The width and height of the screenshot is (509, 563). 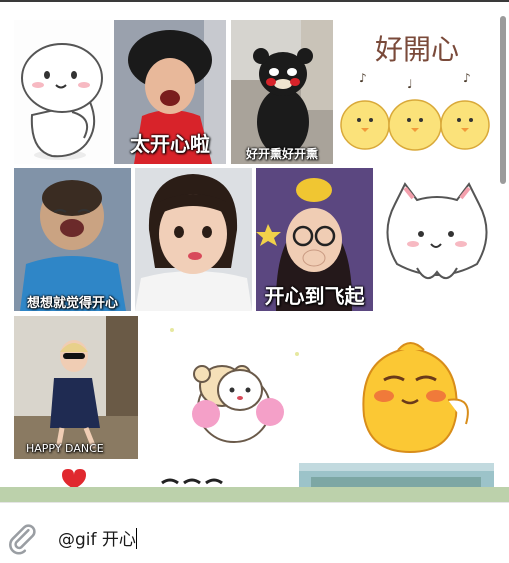 What do you see at coordinates (170, 92) in the screenshot?
I see `gif-result: 太开心啦` at bounding box center [170, 92].